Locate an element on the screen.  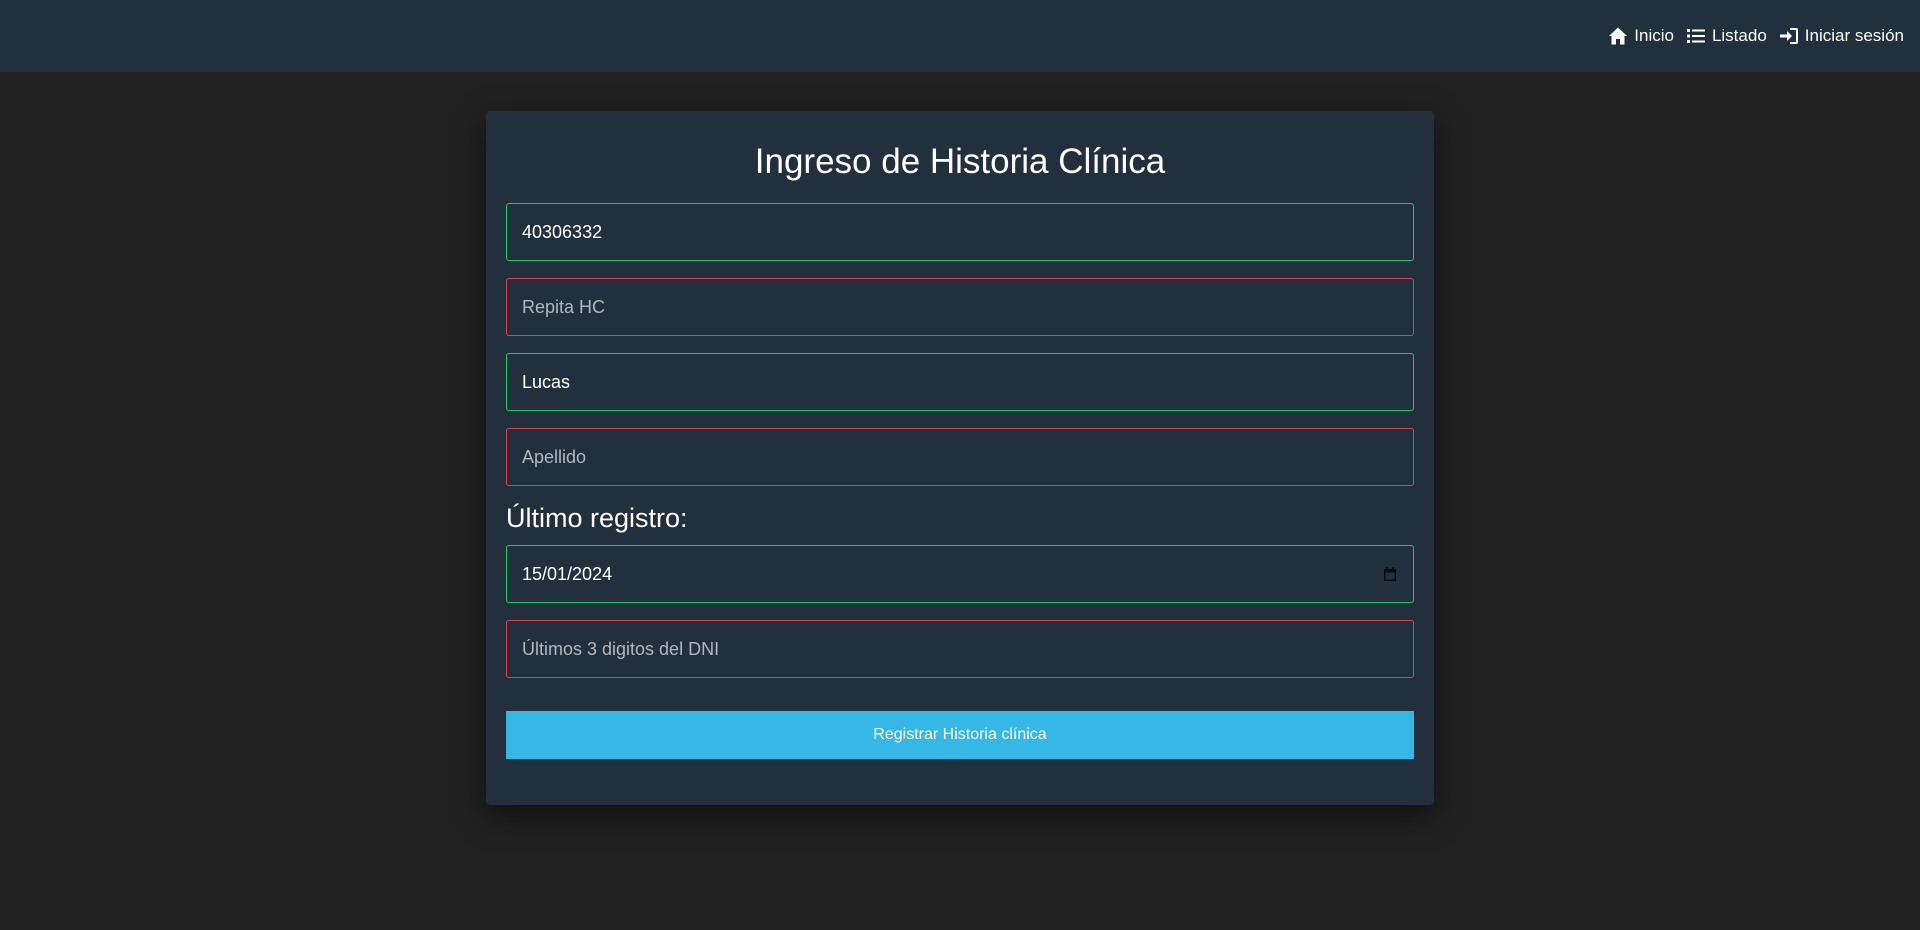
calendar-icon is located at coordinates (1390, 574).